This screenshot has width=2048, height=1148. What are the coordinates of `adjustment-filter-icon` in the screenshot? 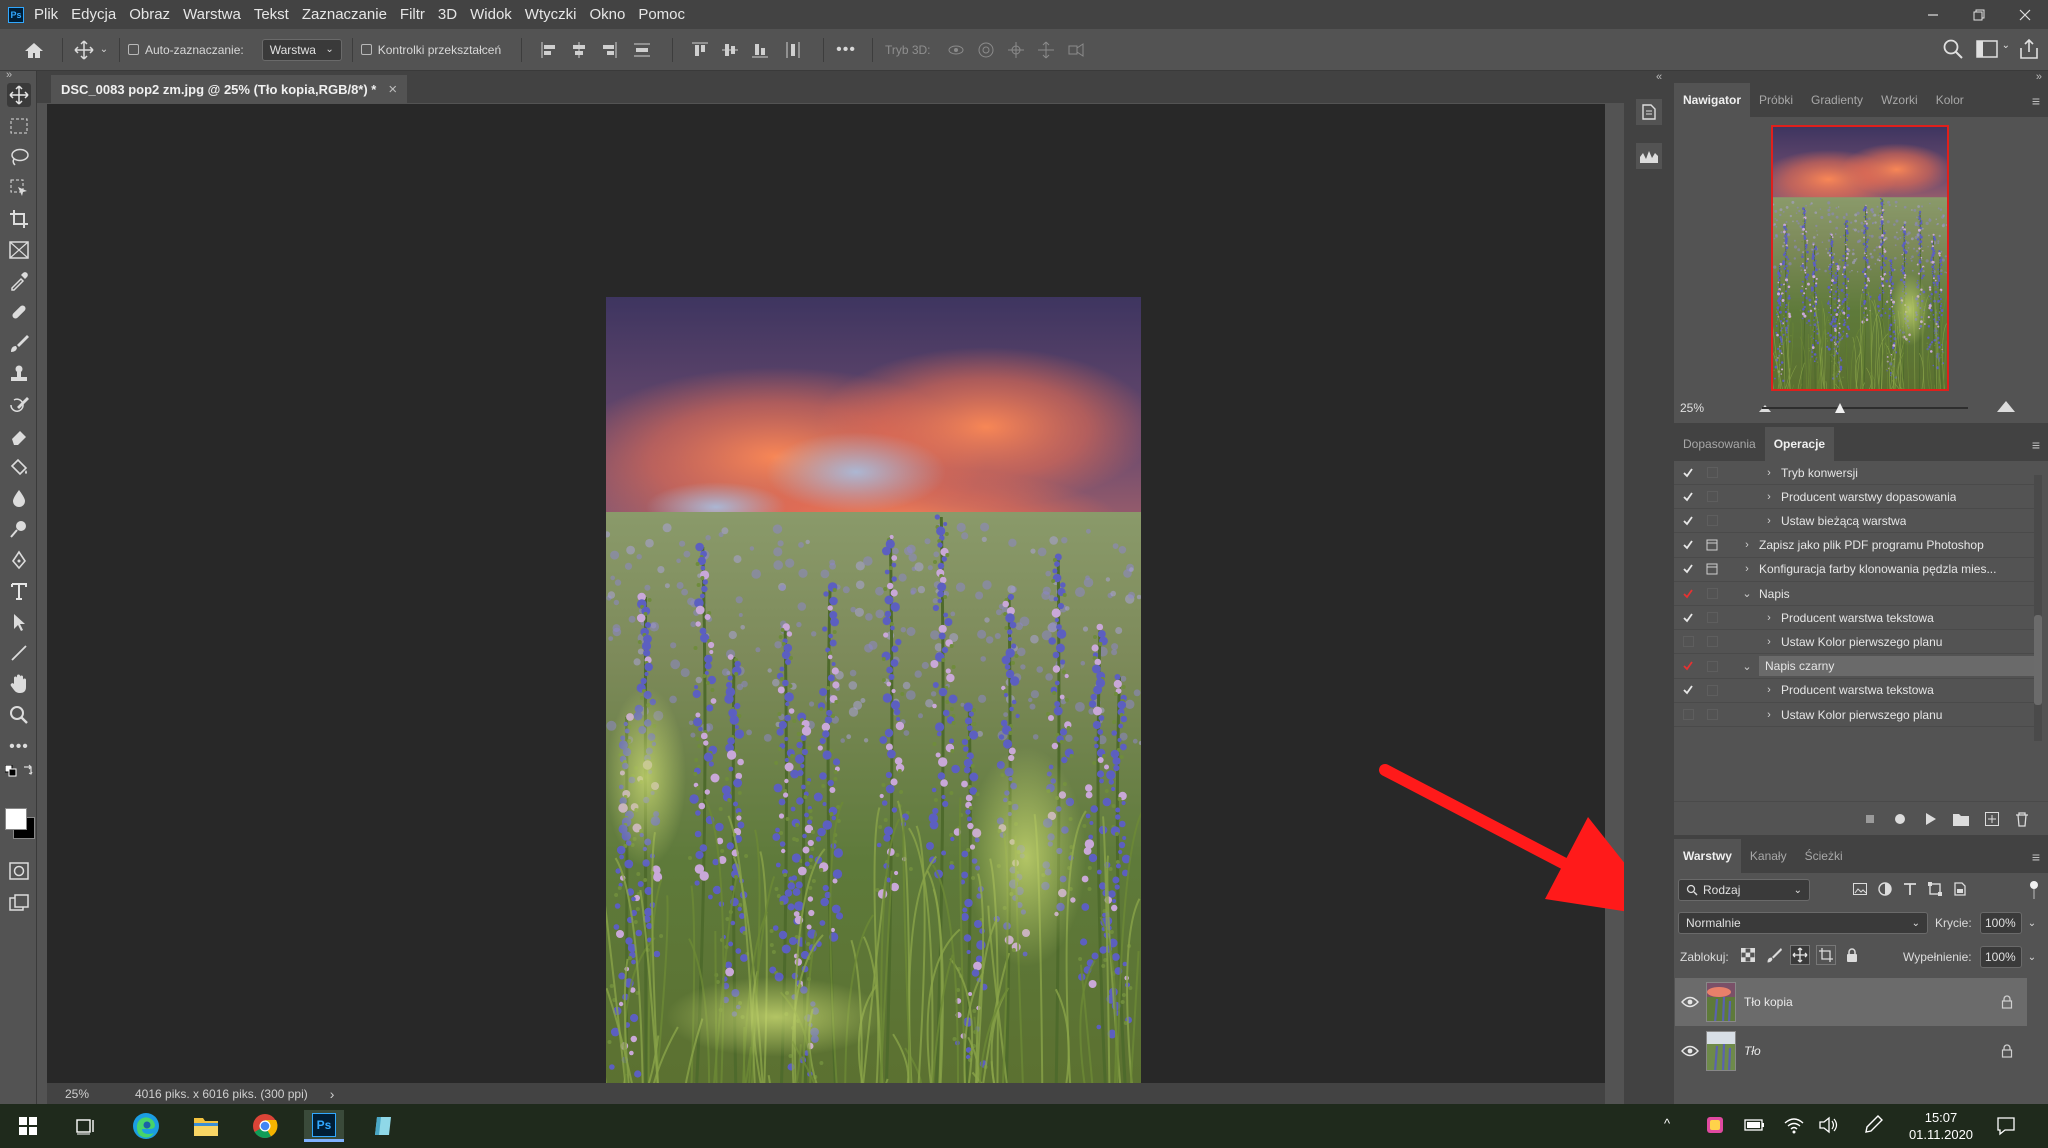 It's located at (1885, 889).